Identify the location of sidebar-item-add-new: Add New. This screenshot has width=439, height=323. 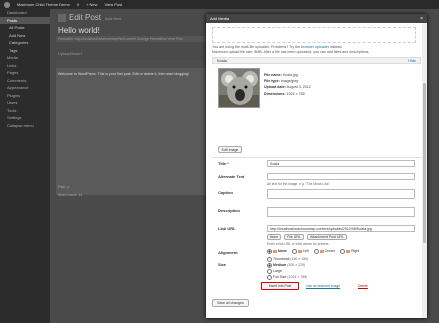
(25, 36).